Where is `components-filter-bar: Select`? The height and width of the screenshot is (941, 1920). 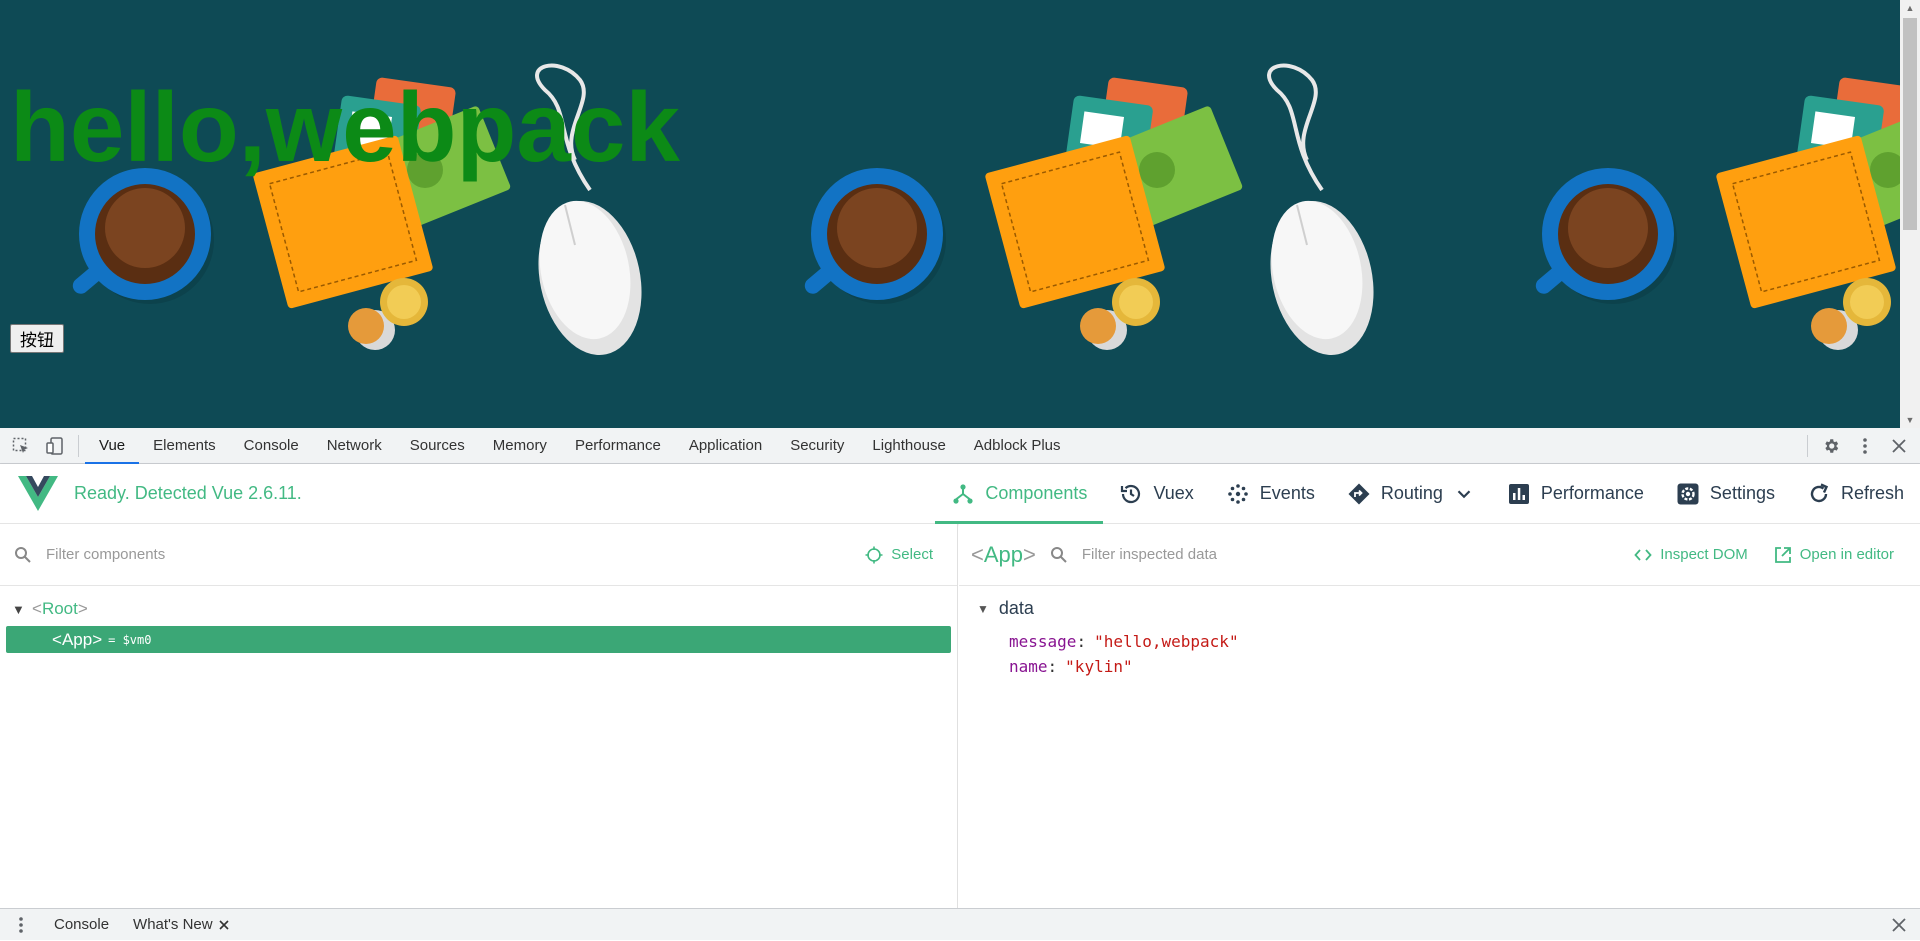
components-filter-bar: Select is located at coordinates (478, 555).